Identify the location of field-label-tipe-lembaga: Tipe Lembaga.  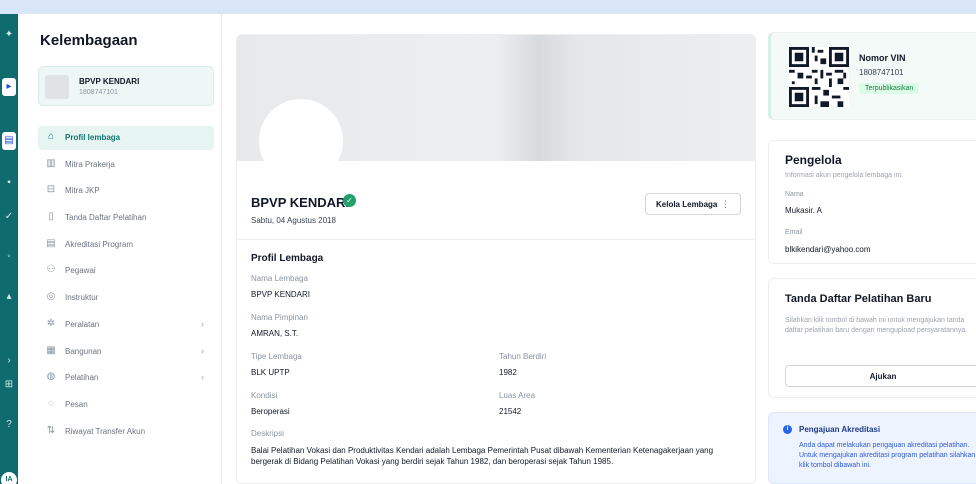
(276, 356).